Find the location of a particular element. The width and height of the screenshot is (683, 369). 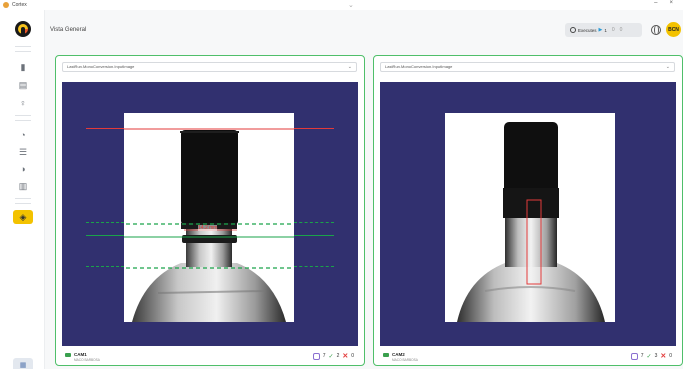

grid-icon: ▦ is located at coordinates (23, 365).